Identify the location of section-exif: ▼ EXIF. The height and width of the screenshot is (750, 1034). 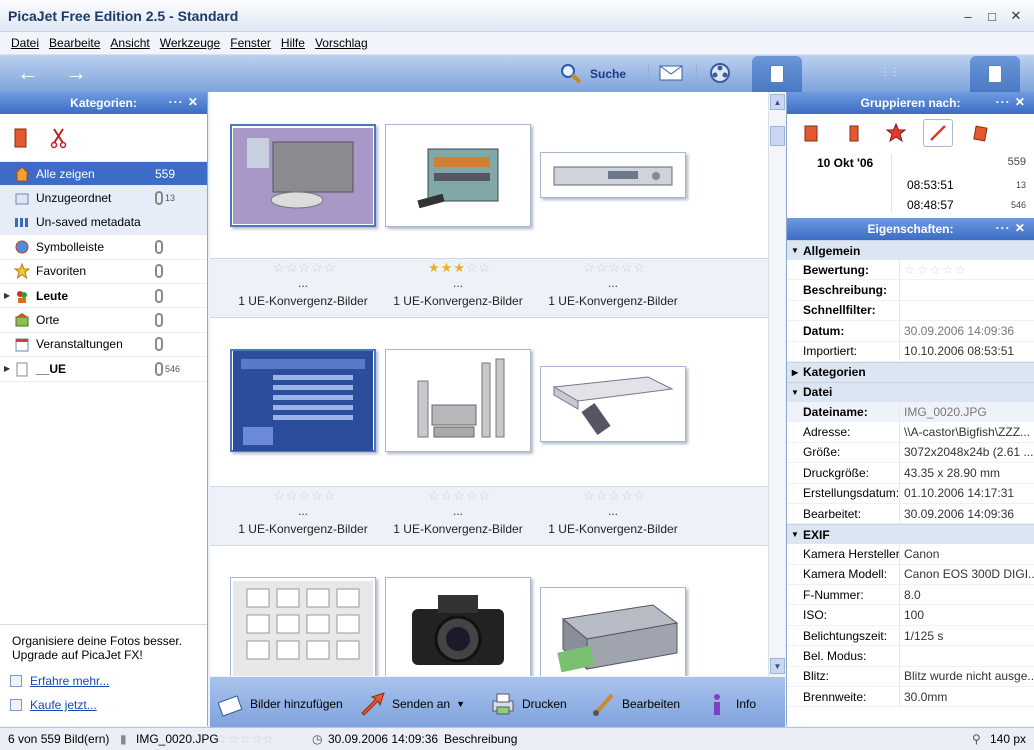
(910, 534).